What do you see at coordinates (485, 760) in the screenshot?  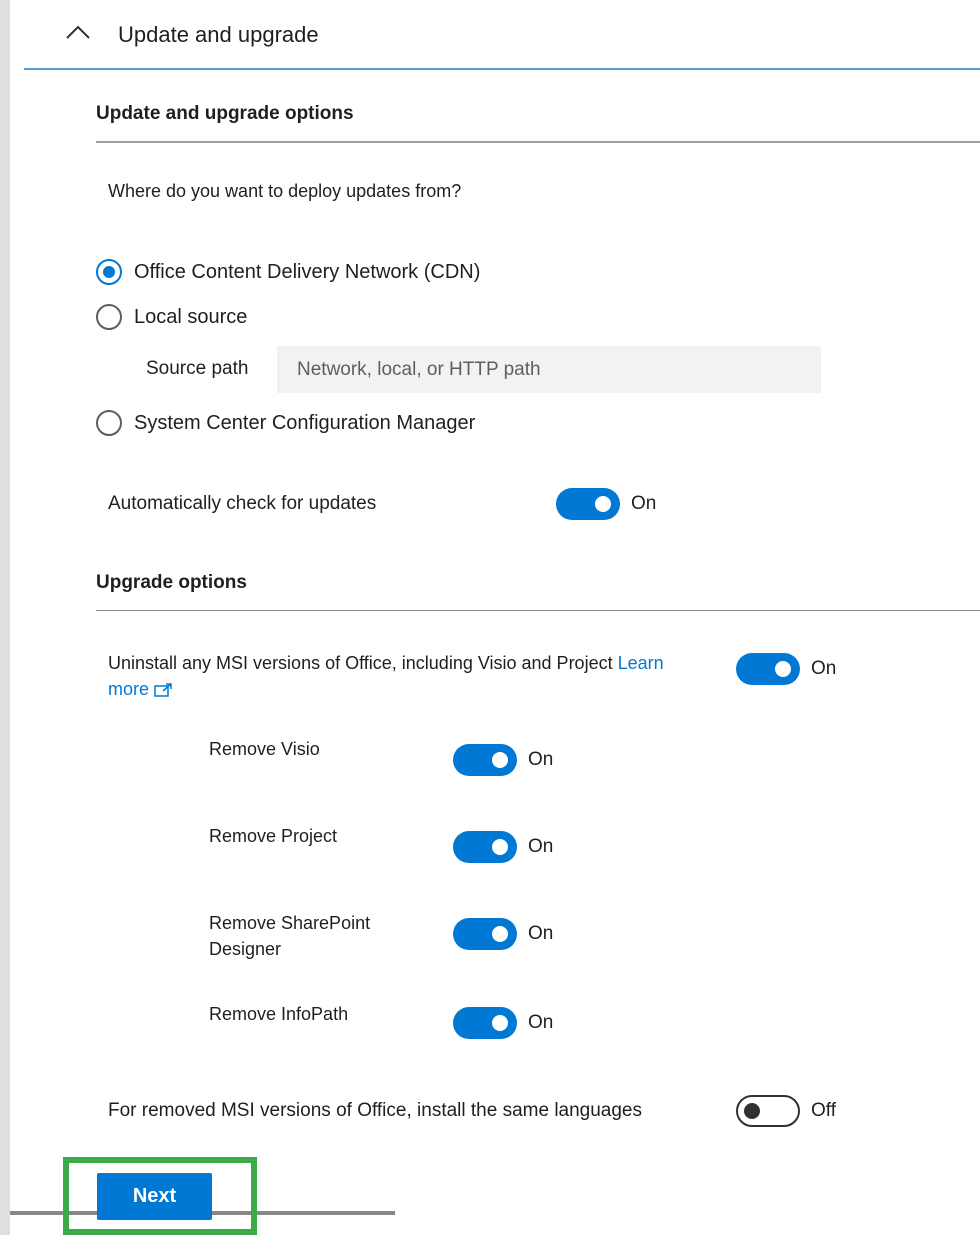 I see `remove-visio-toggle` at bounding box center [485, 760].